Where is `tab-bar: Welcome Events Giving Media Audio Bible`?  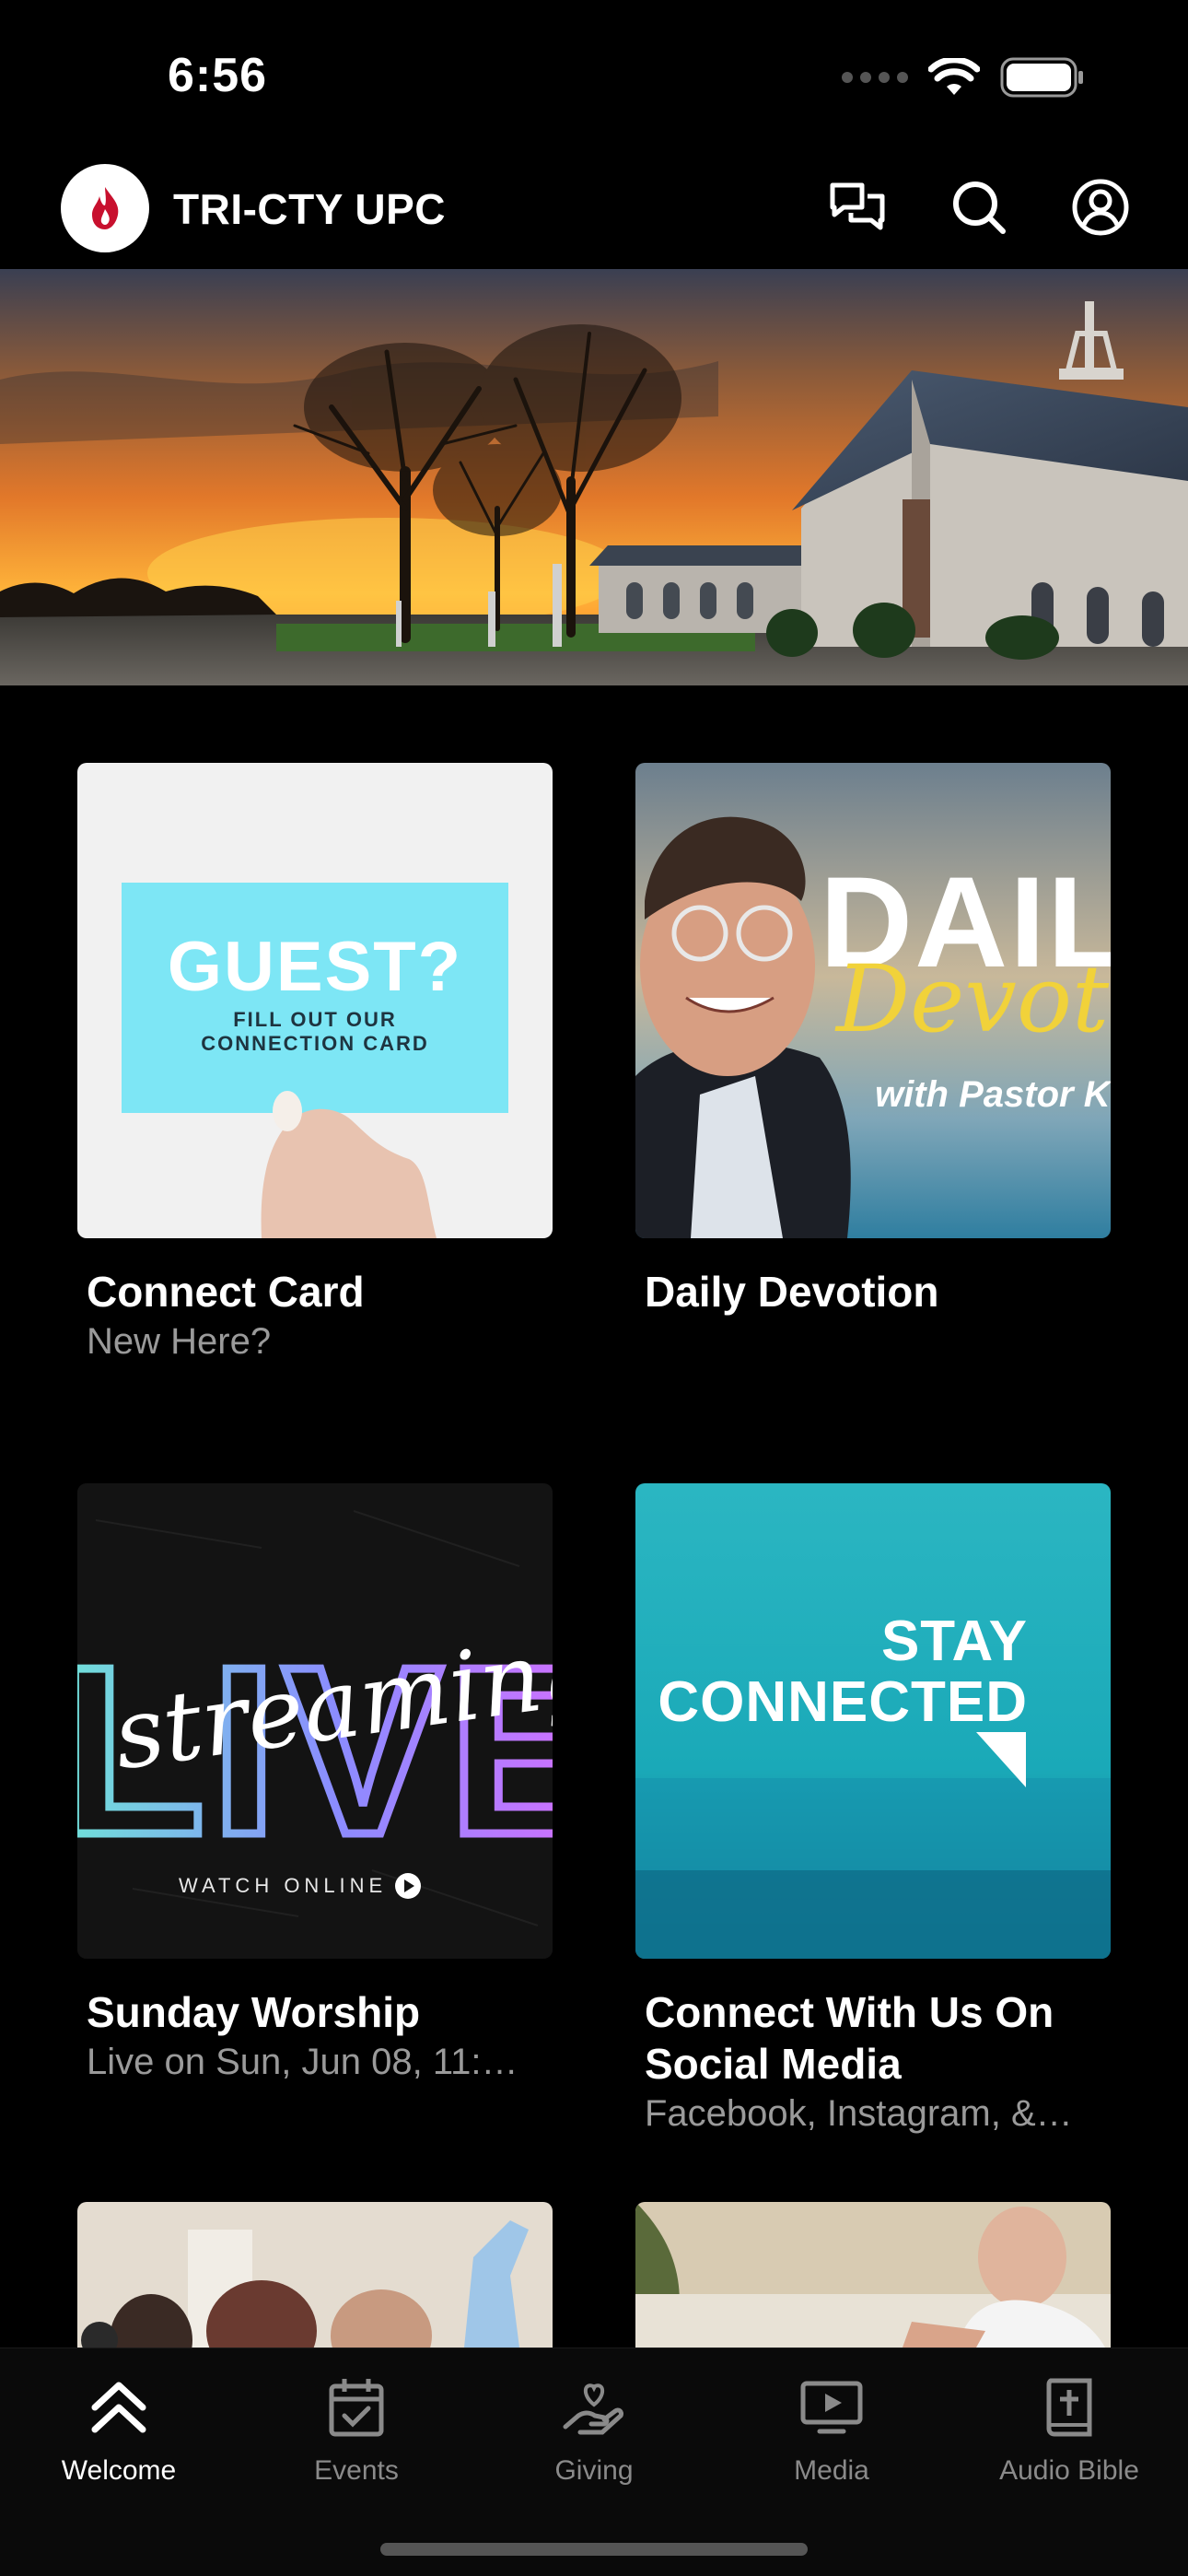
tab-bar: Welcome Events Giving Media Audio Bible is located at coordinates (594, 2462).